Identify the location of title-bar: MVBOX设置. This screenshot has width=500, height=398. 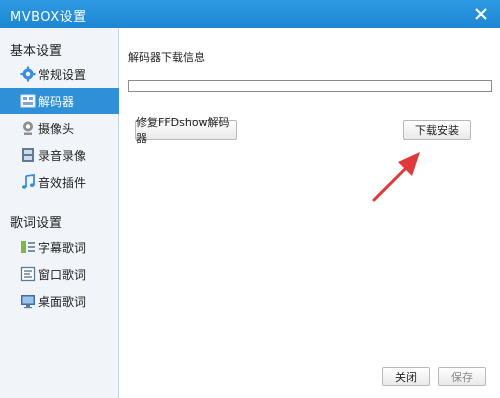
(250, 14).